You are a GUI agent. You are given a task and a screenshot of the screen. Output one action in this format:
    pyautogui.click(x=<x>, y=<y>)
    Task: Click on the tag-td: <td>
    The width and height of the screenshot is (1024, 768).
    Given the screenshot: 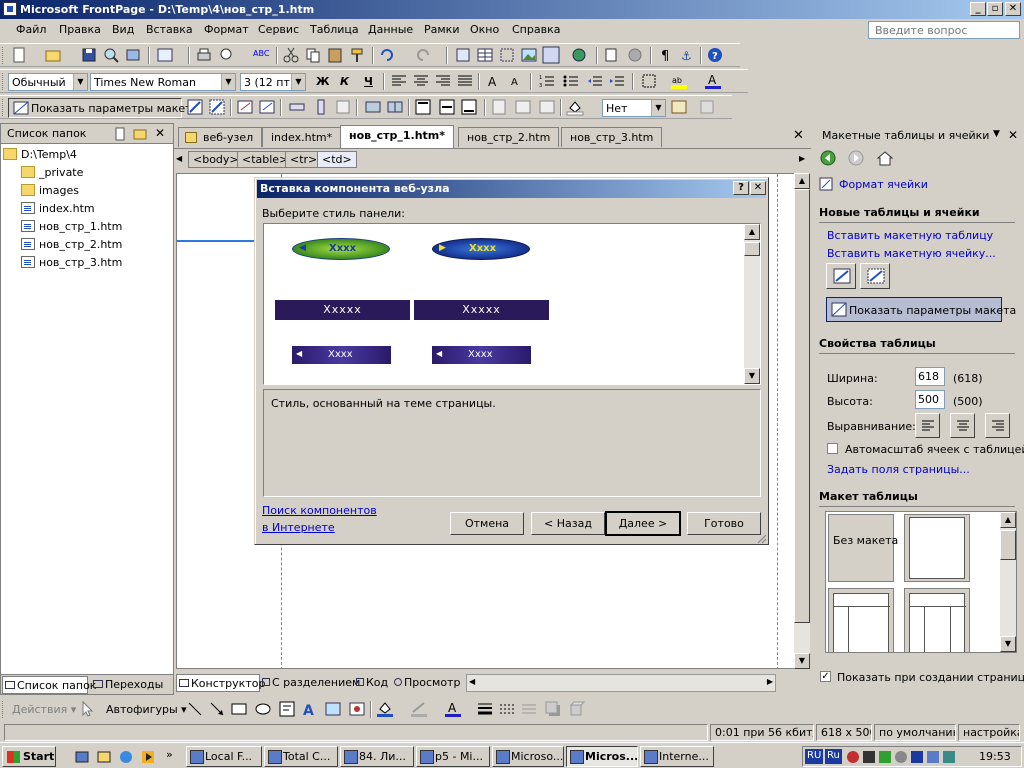 What is the action you would take?
    pyautogui.click(x=337, y=159)
    